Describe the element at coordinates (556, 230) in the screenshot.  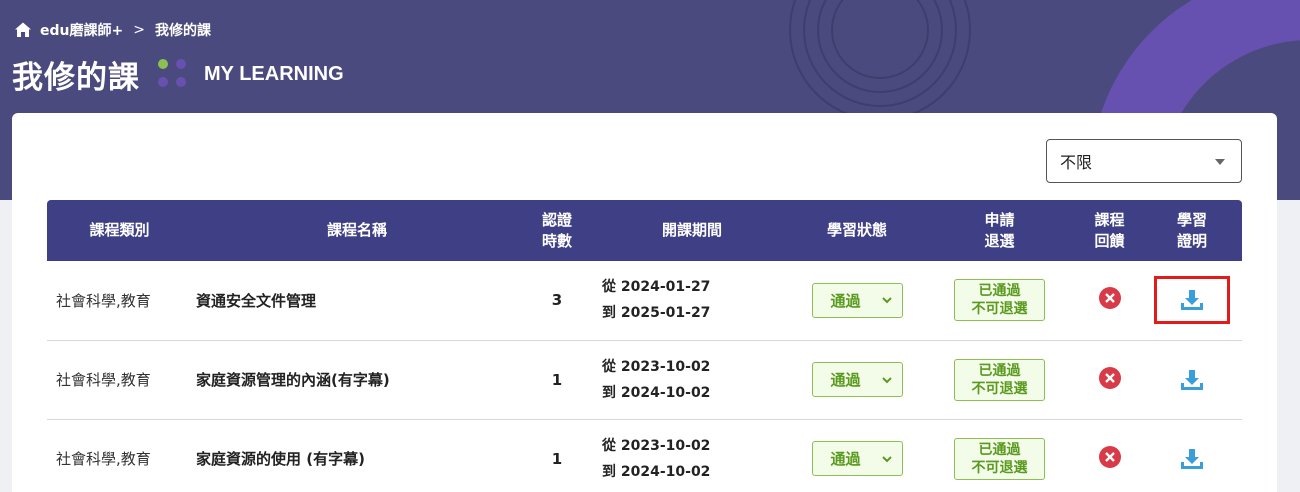
I see `col-header-hours: 認證 時數` at that location.